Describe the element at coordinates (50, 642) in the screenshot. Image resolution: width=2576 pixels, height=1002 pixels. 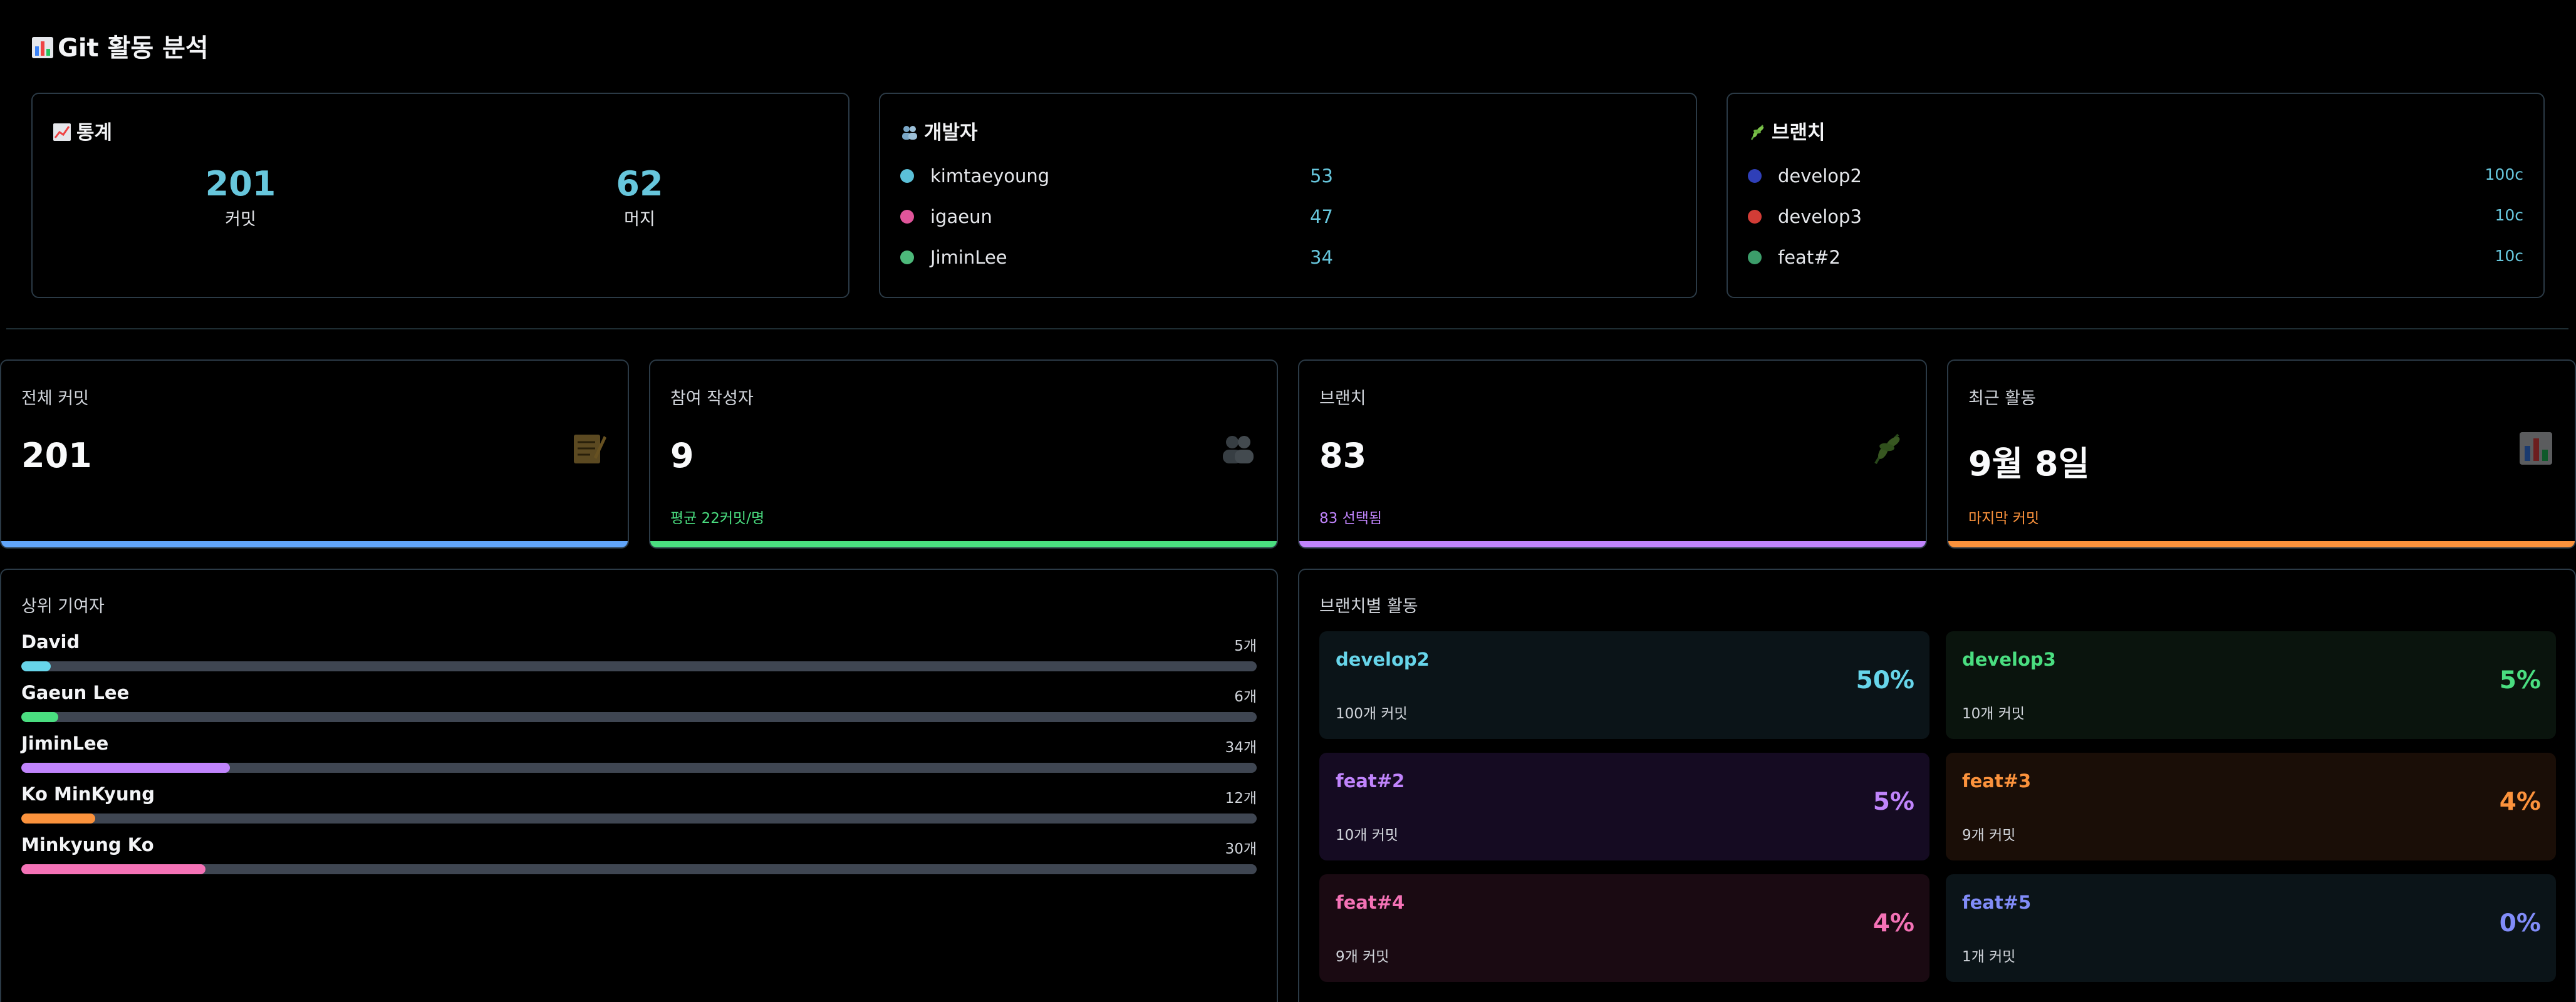
I see `contributor-name: David` at that location.